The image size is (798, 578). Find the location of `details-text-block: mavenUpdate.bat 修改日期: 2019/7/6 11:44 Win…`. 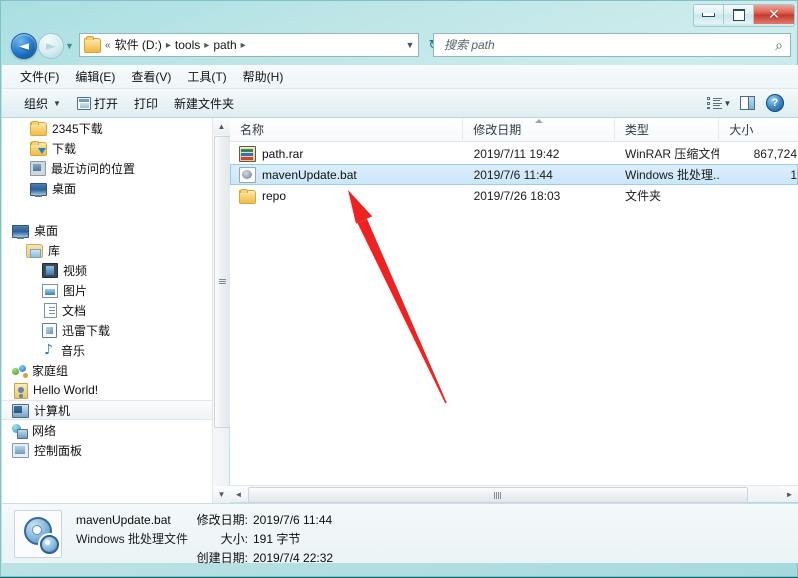

details-text-block: mavenUpdate.bat 修改日期: 2019/7/6 11:44 Win… is located at coordinates (204, 538).